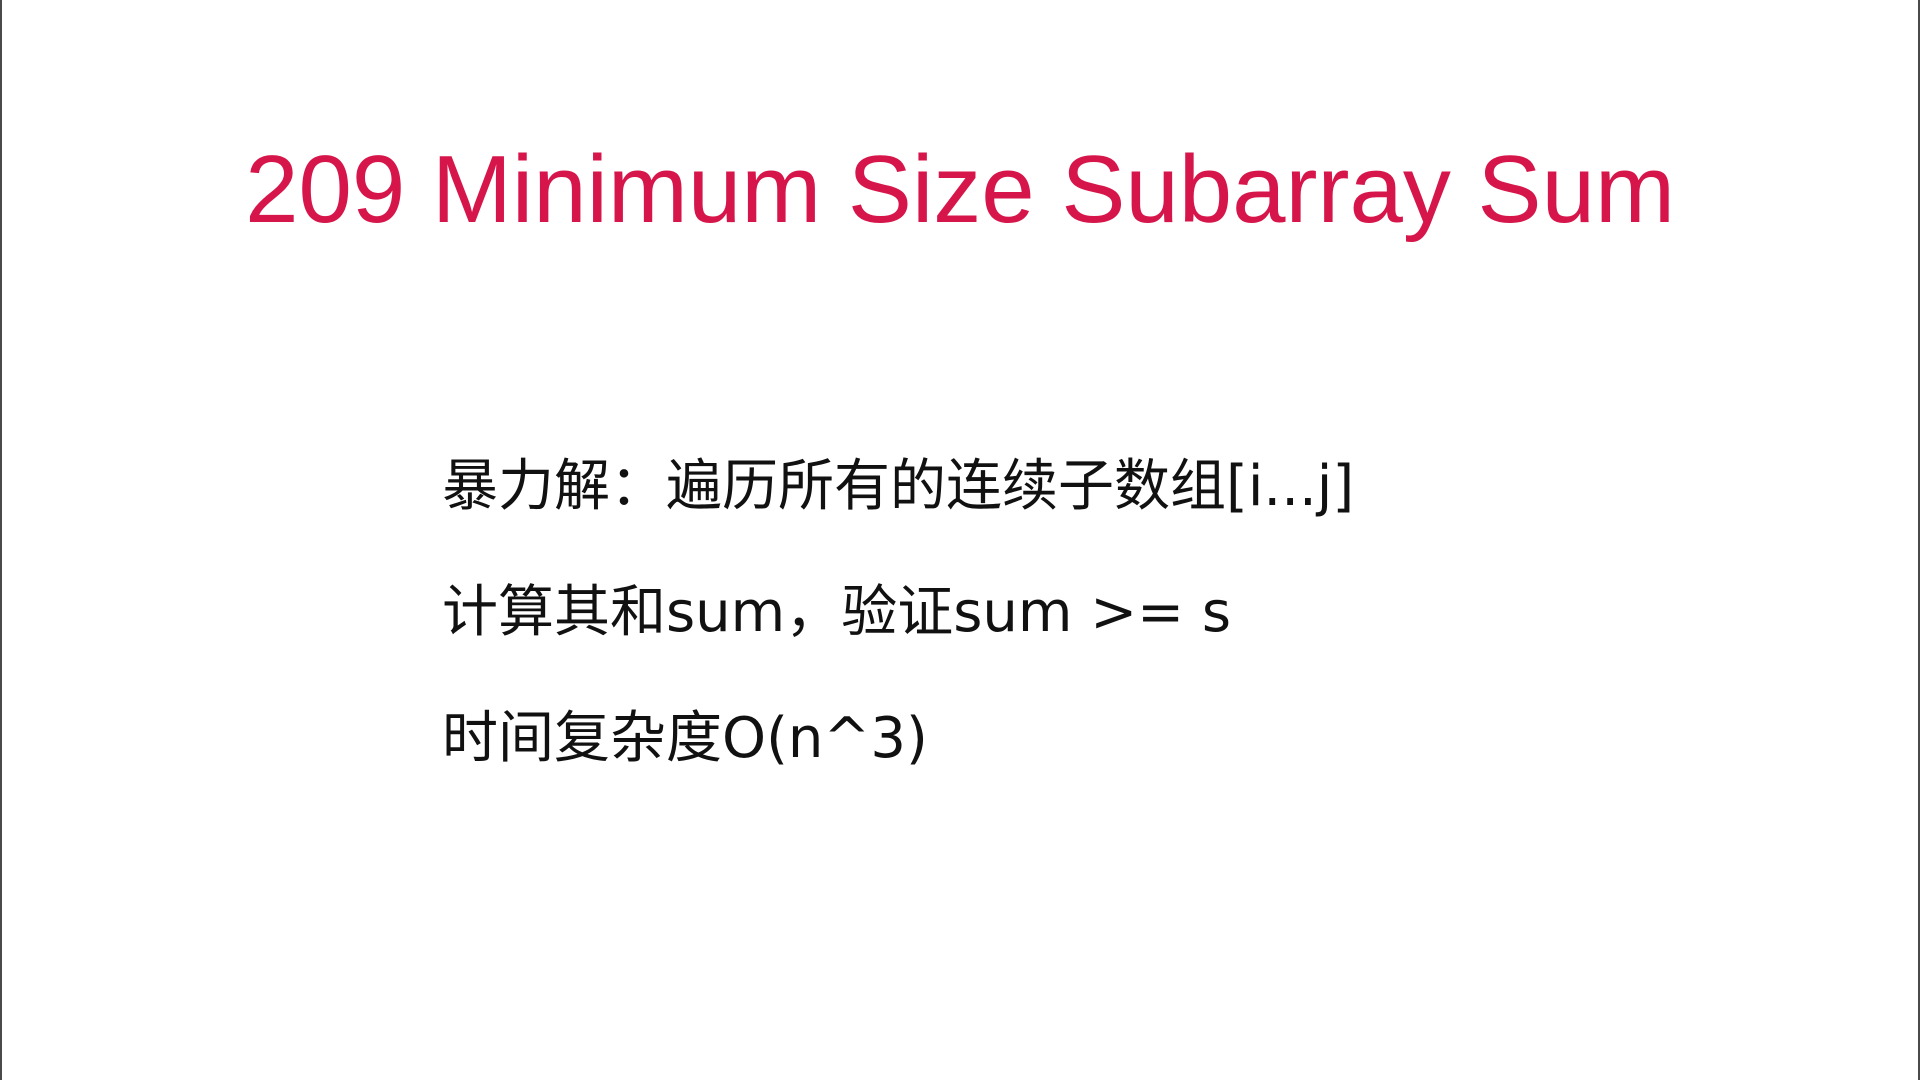  I want to click on content-line-brute-force: 暴力解：遍历所有的连续子数组[i...j], so click(898, 486).